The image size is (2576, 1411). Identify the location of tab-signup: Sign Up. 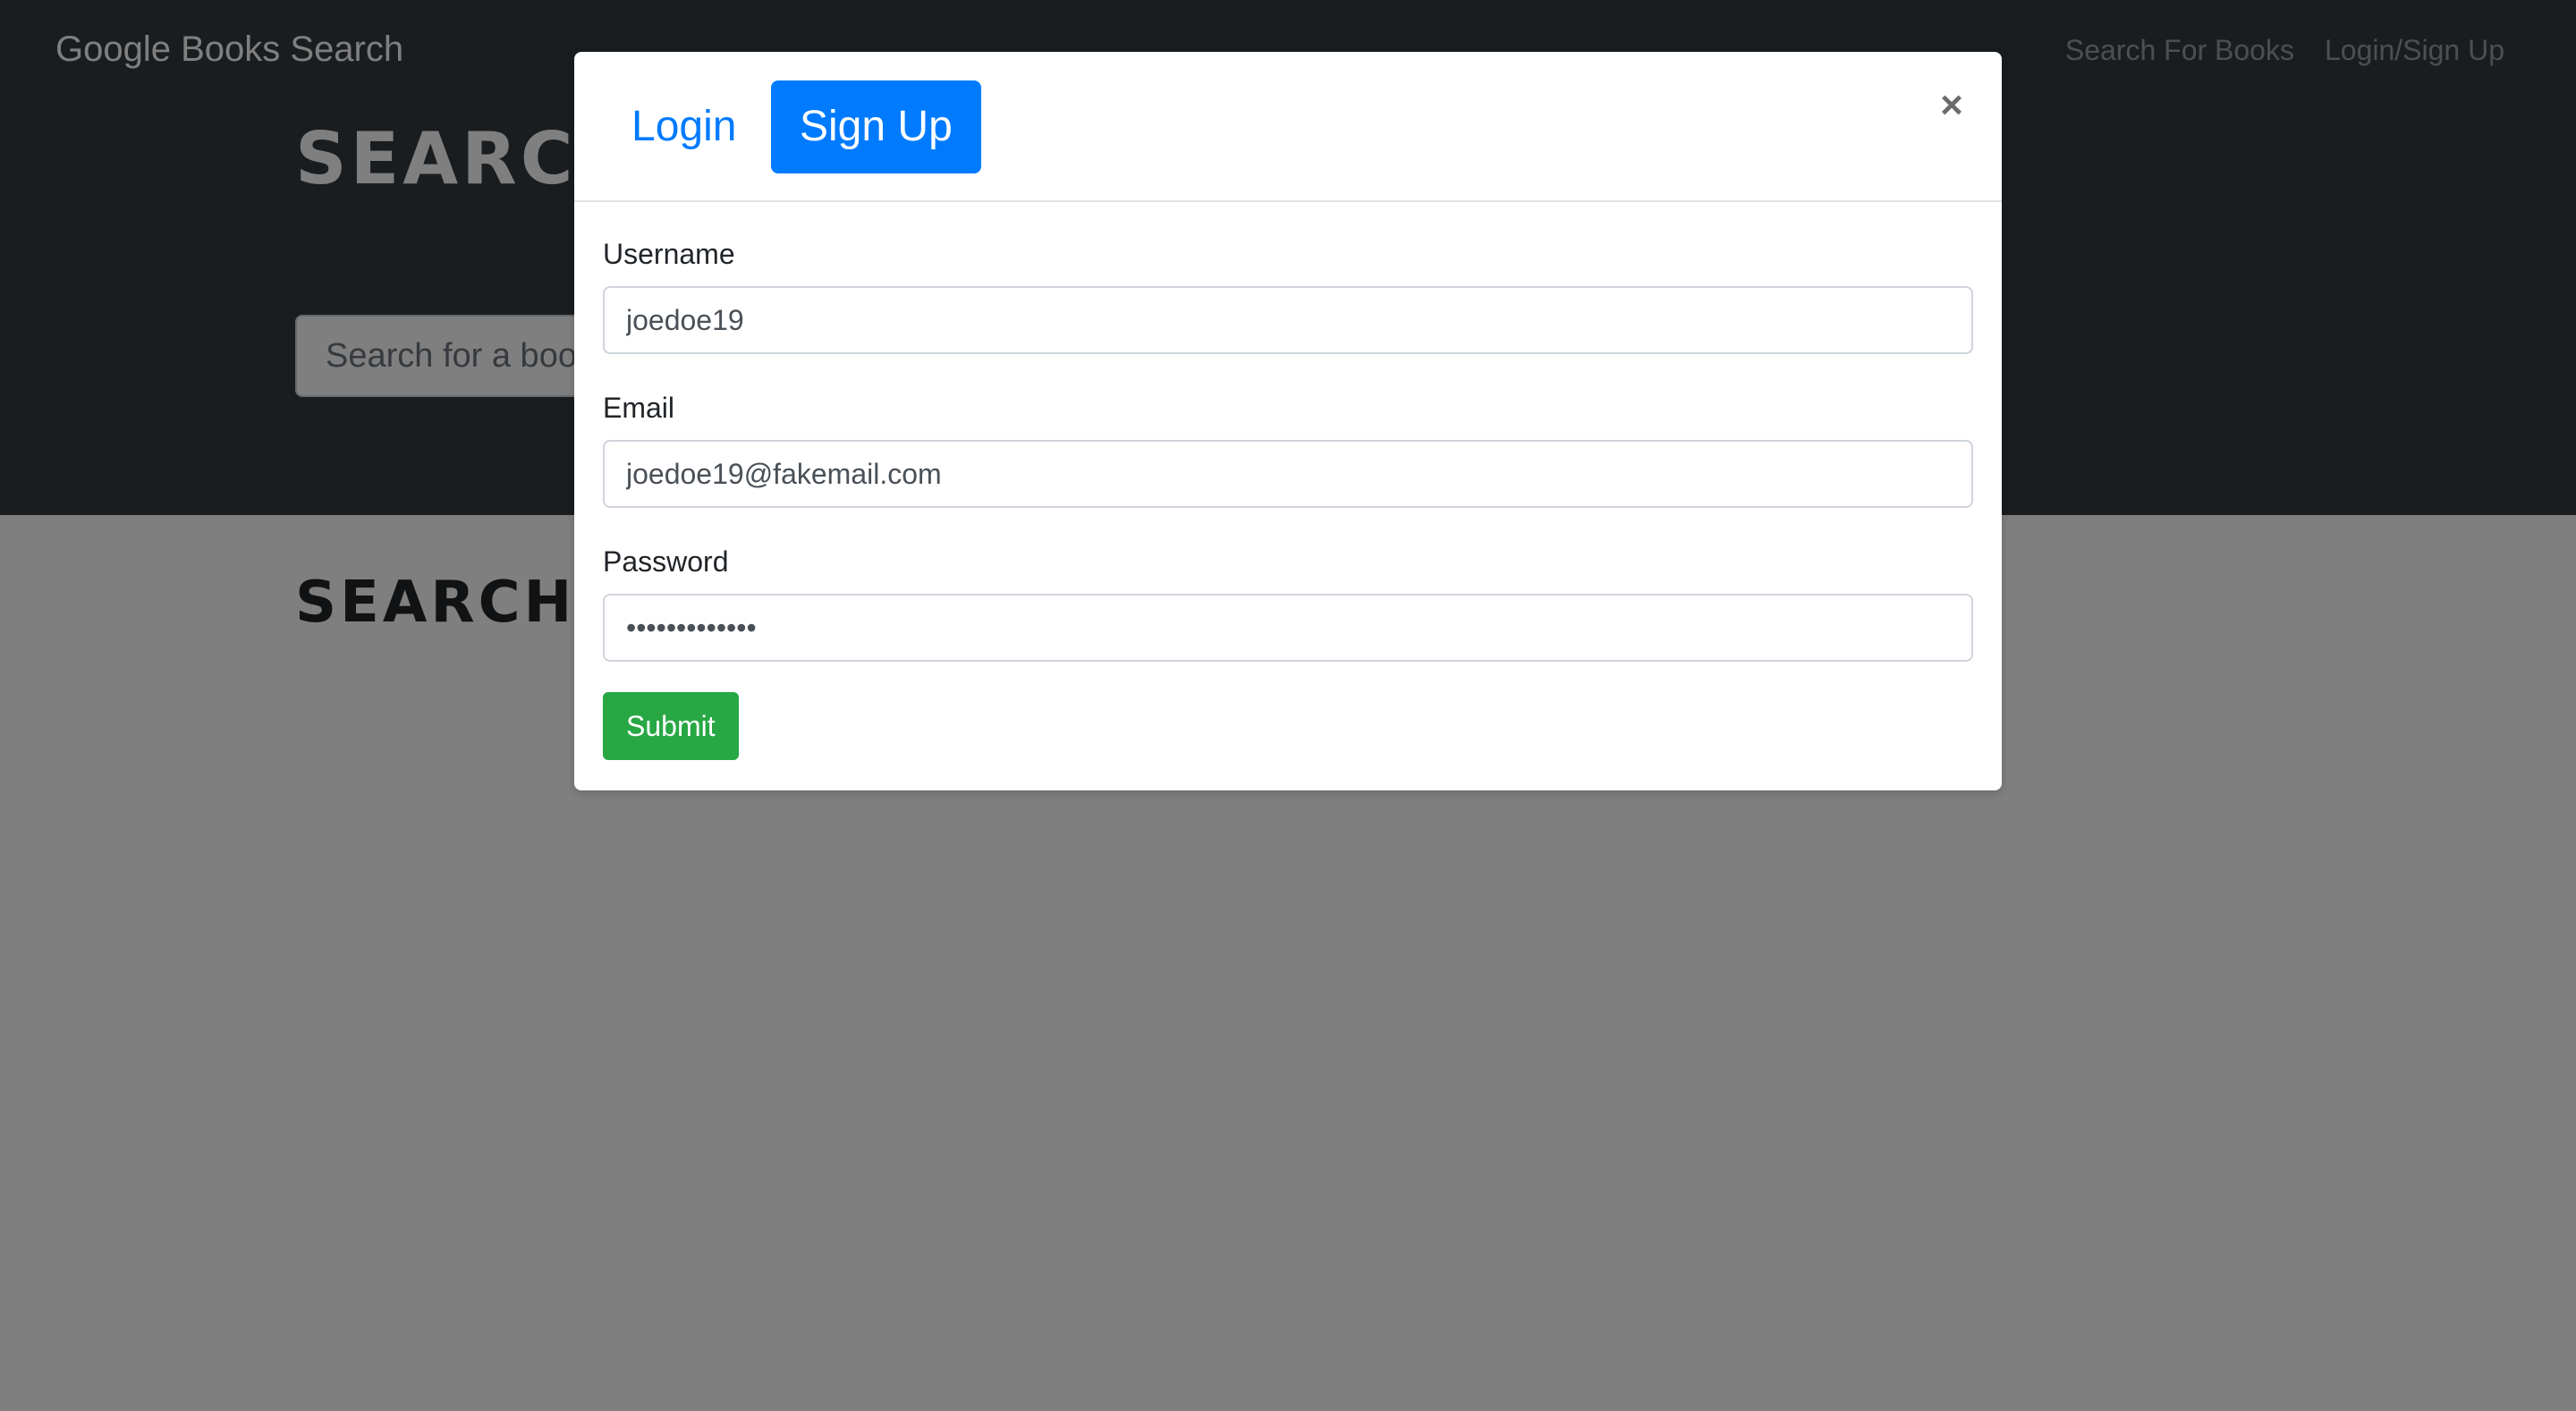
(876, 126).